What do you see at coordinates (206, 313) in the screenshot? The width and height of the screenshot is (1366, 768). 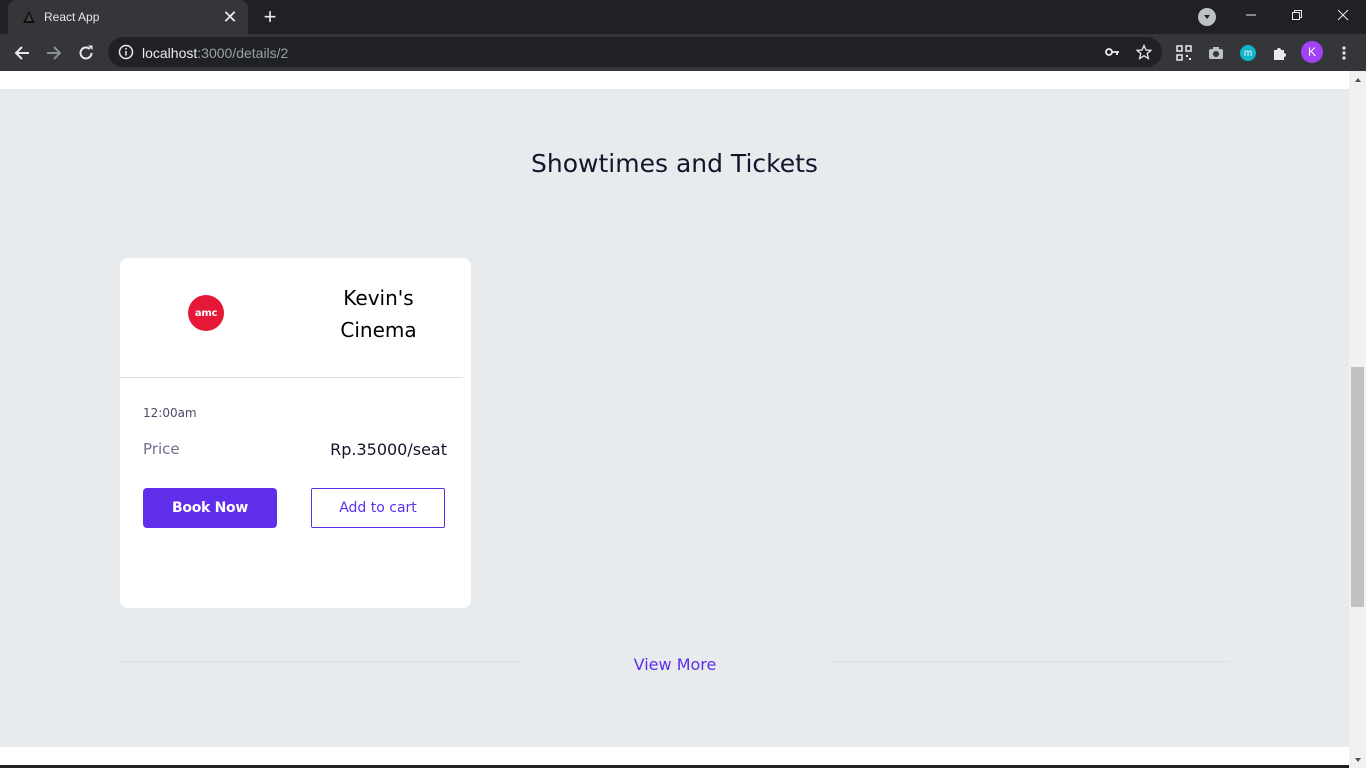 I see `cinema-logo: amc` at bounding box center [206, 313].